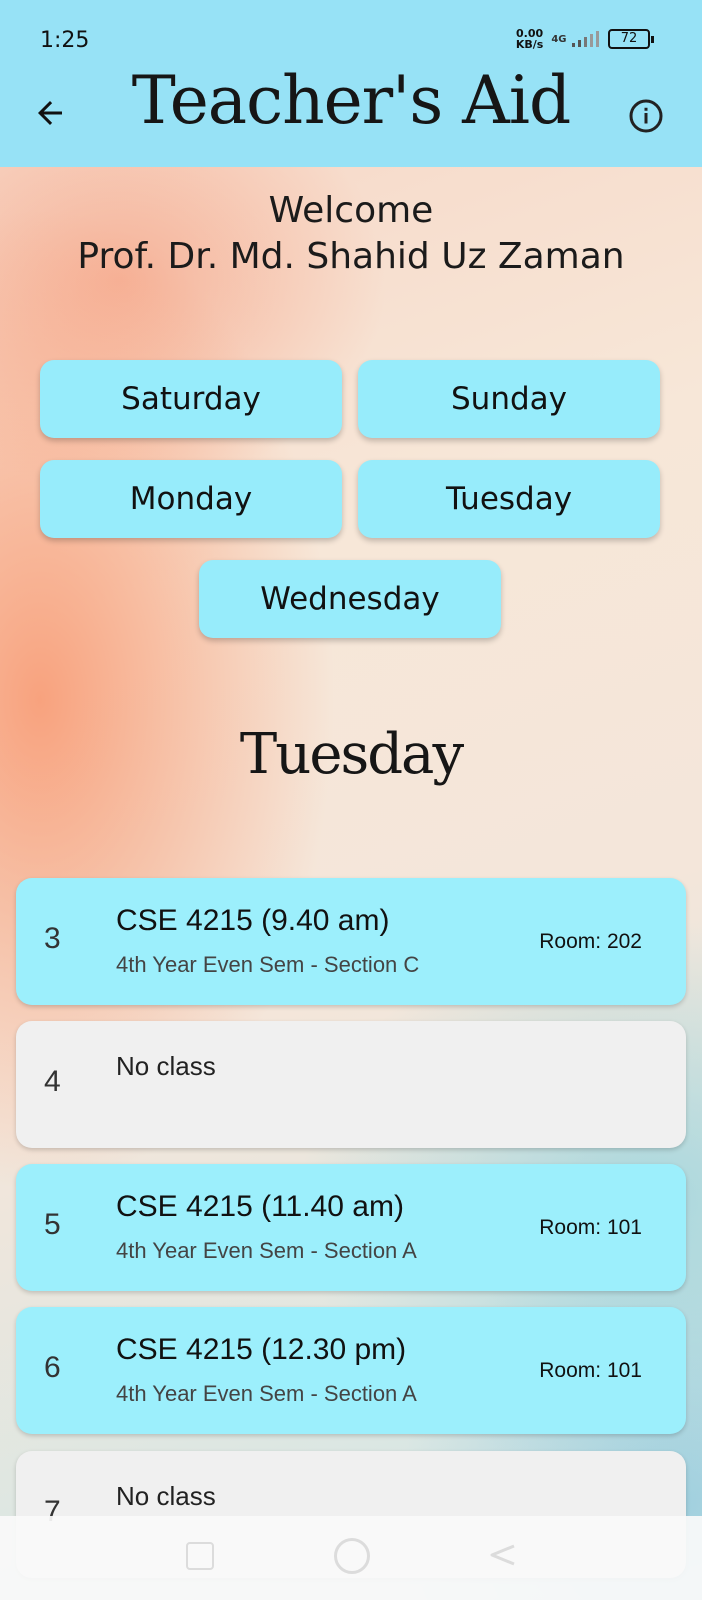 The image size is (702, 1600). Describe the element at coordinates (351, 210) in the screenshot. I see `welcome-greeting: Welcome` at that location.